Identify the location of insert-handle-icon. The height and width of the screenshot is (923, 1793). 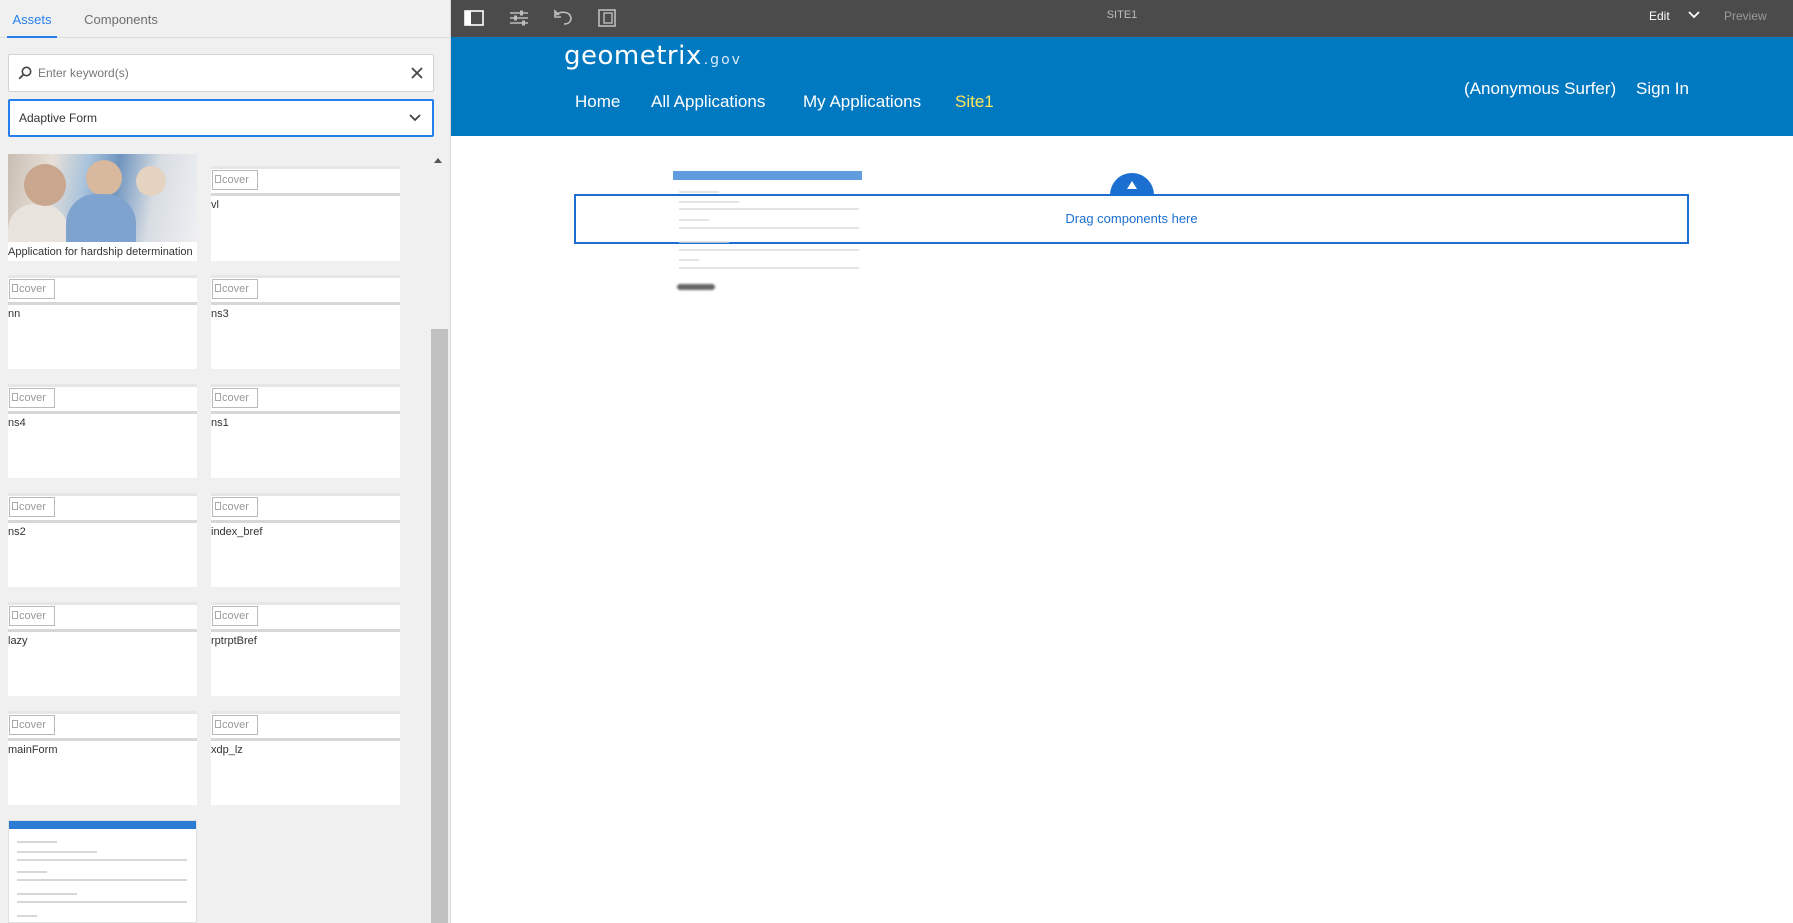
(1132, 184).